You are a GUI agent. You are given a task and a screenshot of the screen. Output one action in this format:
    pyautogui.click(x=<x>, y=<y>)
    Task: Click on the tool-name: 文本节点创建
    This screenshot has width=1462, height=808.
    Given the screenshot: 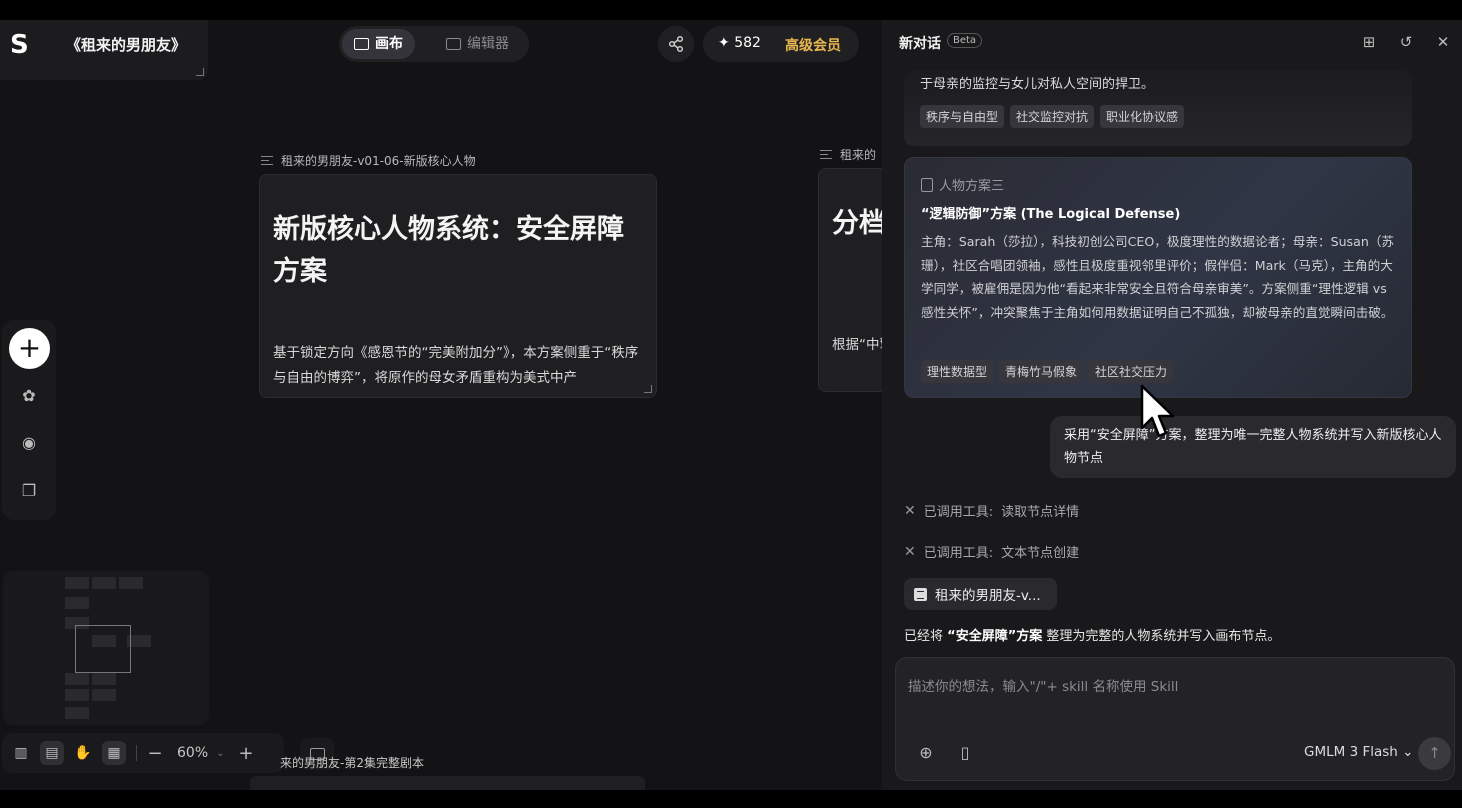 What is the action you would take?
    pyautogui.click(x=1040, y=553)
    